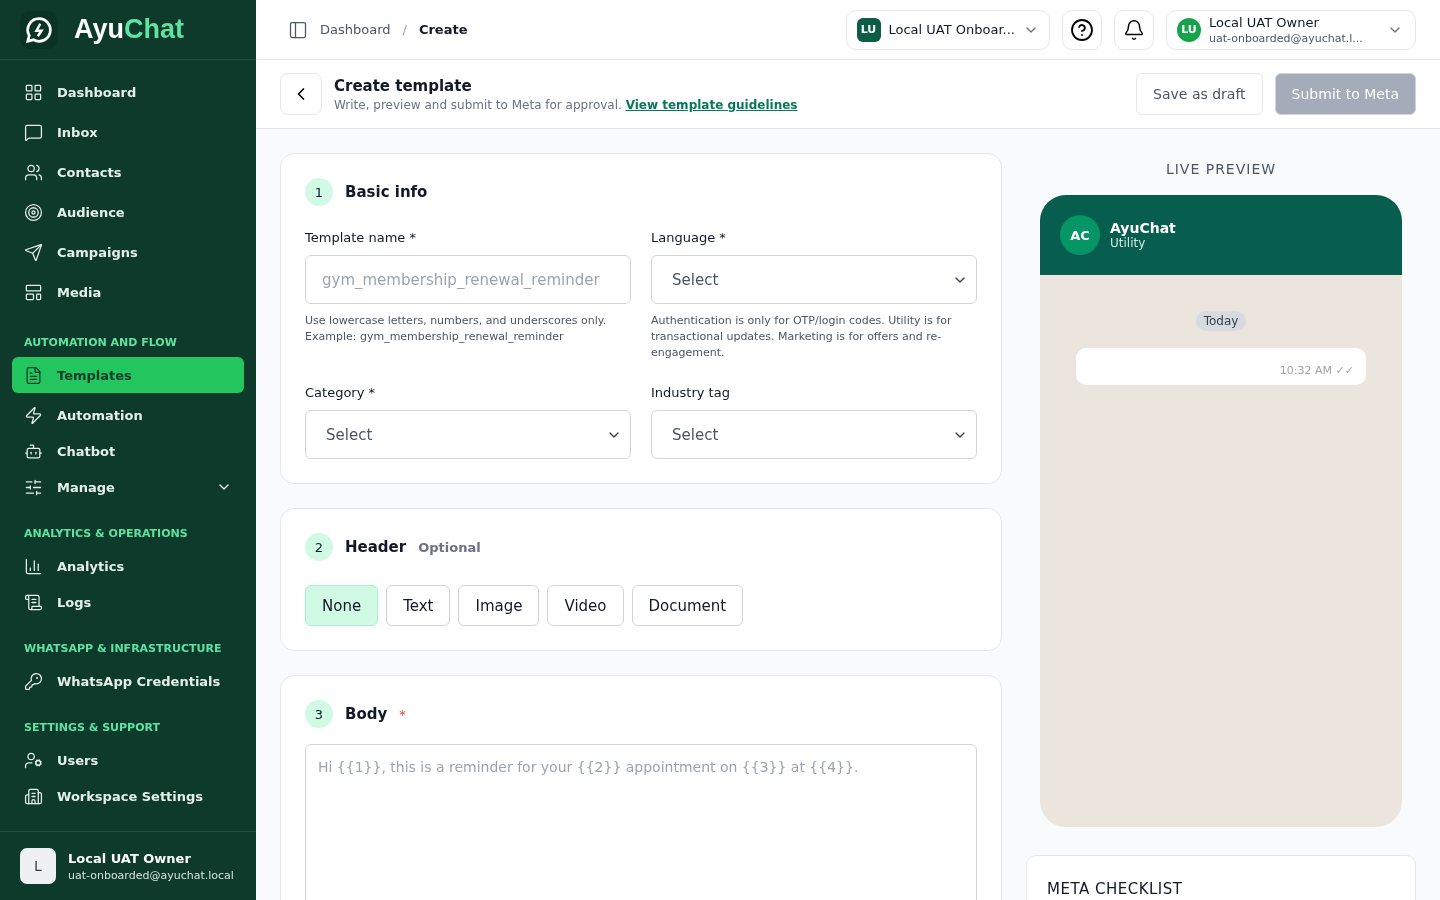 Image resolution: width=1440 pixels, height=900 pixels. Describe the element at coordinates (687, 605) in the screenshot. I see `header-type-option: Document` at that location.